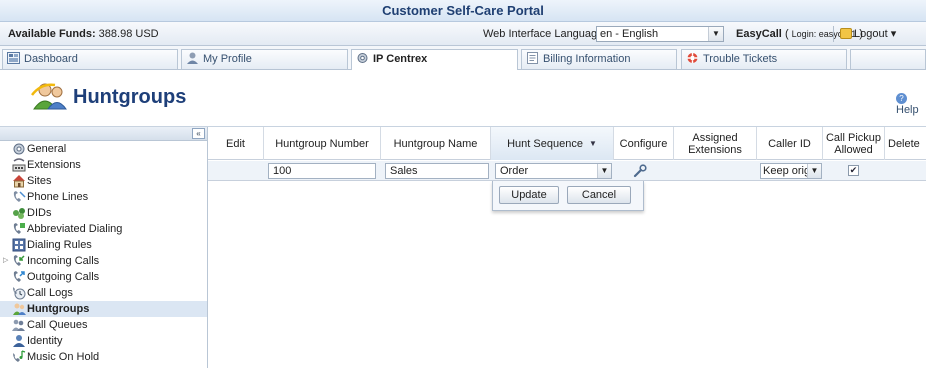  What do you see at coordinates (57, 325) in the screenshot?
I see `sidebar-item-label: Call Queues` at bounding box center [57, 325].